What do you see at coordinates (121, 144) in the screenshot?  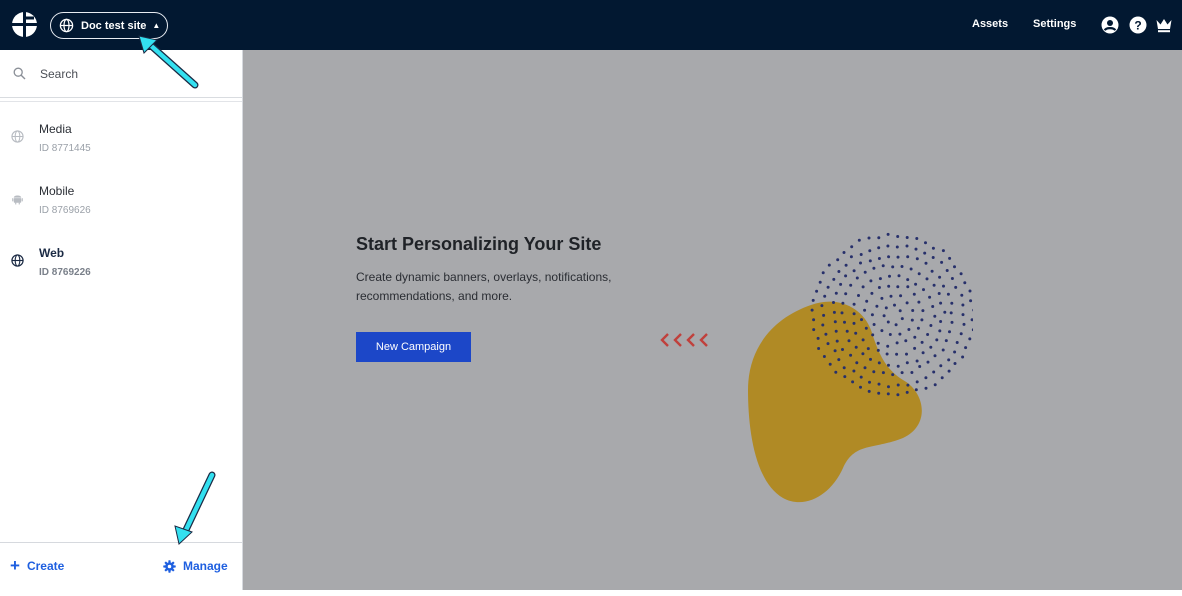 I see `site-item-media: Media ID 8771445` at bounding box center [121, 144].